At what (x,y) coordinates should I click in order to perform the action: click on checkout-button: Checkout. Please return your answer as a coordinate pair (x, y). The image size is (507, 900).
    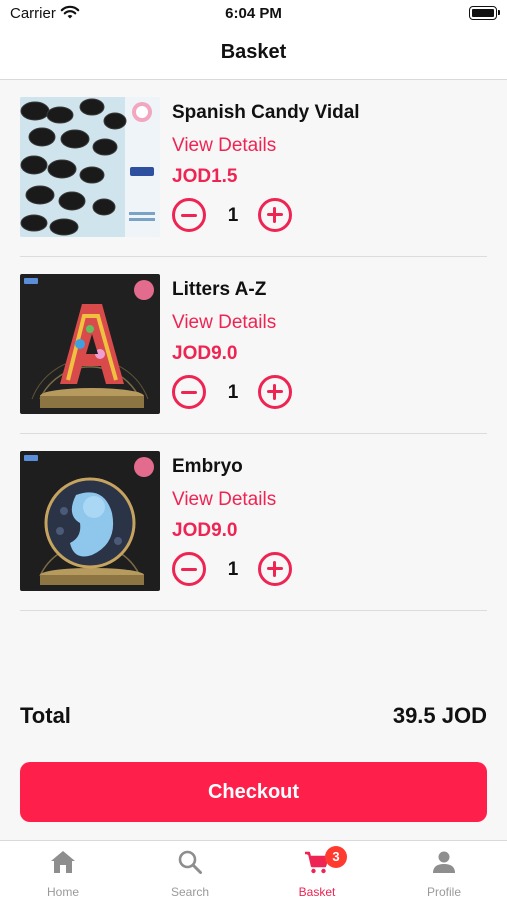
    Looking at the image, I should click on (253, 792).